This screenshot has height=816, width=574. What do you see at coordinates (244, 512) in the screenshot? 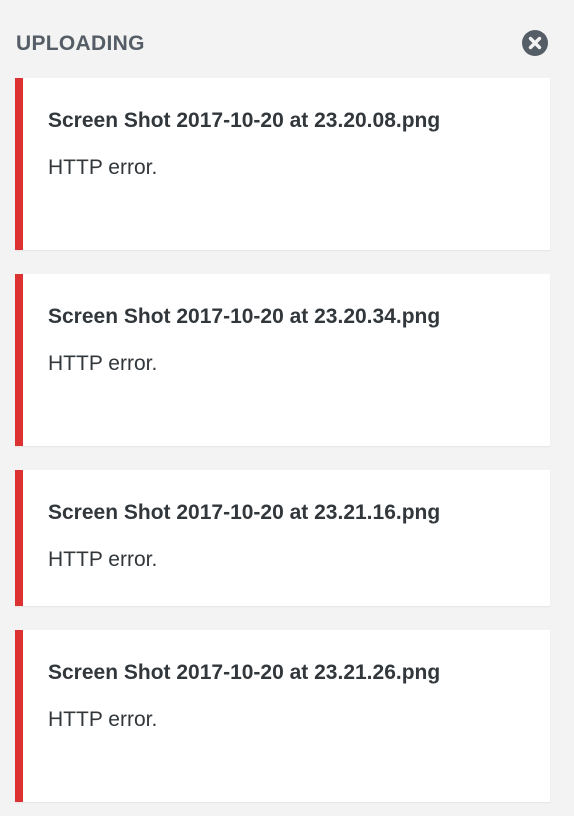
I see `upload-filename: Screen Shot 2017-10-20 at 23.21.16.png` at bounding box center [244, 512].